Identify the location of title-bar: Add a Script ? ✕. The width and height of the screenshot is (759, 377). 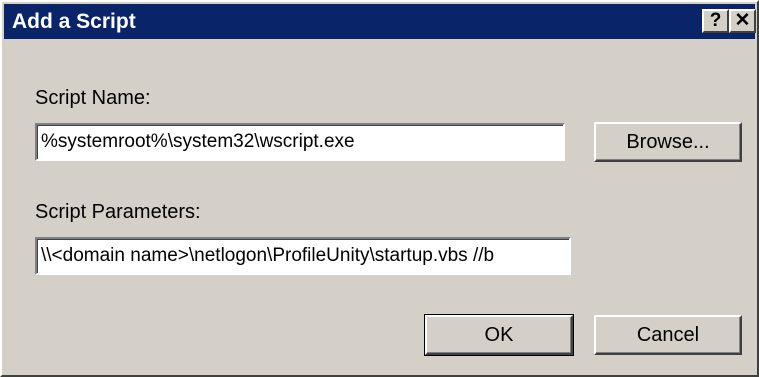
(380, 21).